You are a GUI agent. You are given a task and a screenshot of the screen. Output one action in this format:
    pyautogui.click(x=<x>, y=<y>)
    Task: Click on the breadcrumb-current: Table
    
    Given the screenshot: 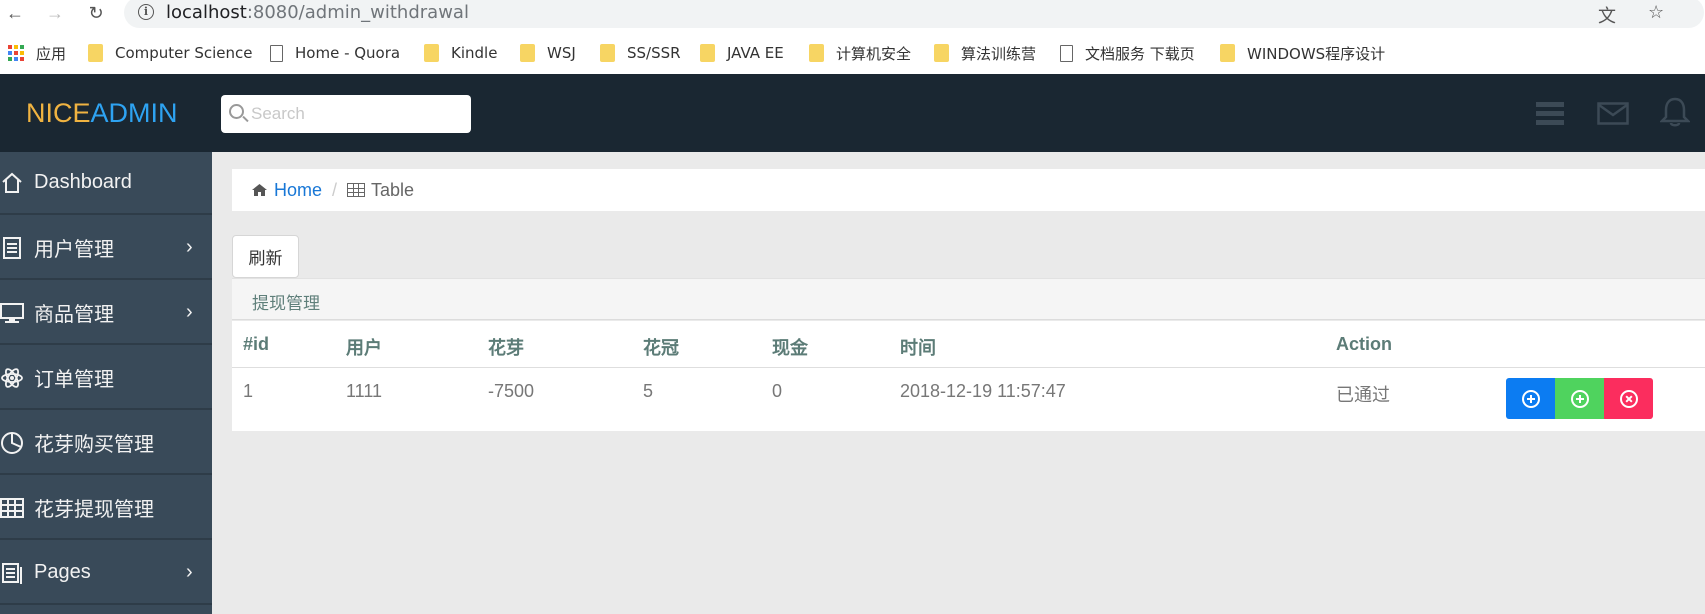 What is the action you would take?
    pyautogui.click(x=393, y=189)
    